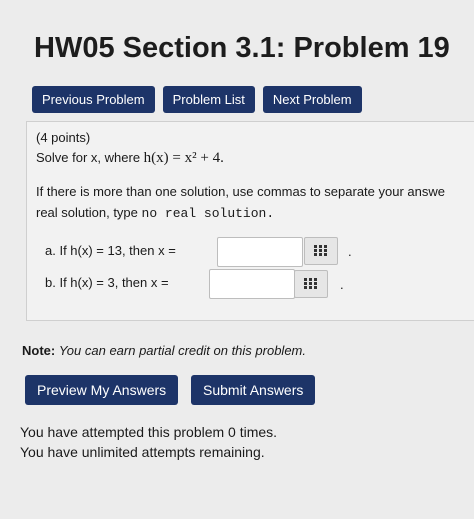 This screenshot has height=519, width=474. I want to click on part-b-period: ., so click(342, 284).